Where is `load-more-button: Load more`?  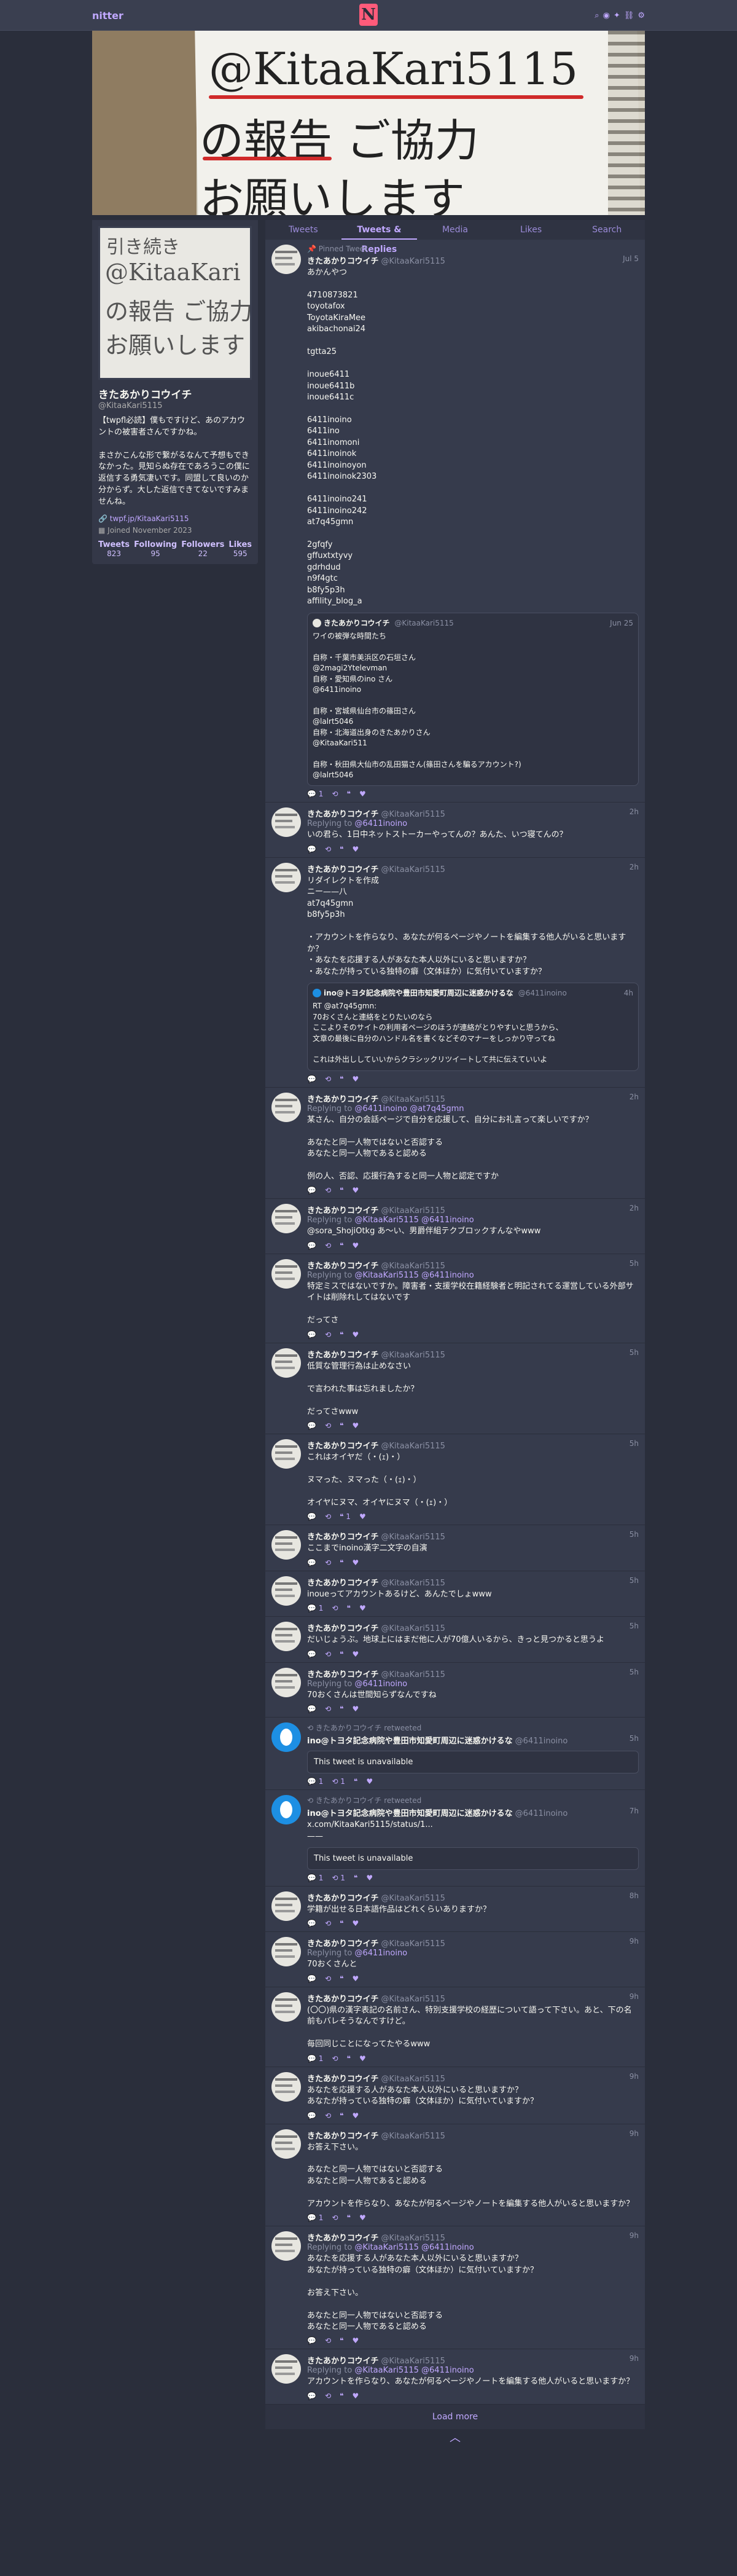
load-more-button: Load more is located at coordinates (455, 2416).